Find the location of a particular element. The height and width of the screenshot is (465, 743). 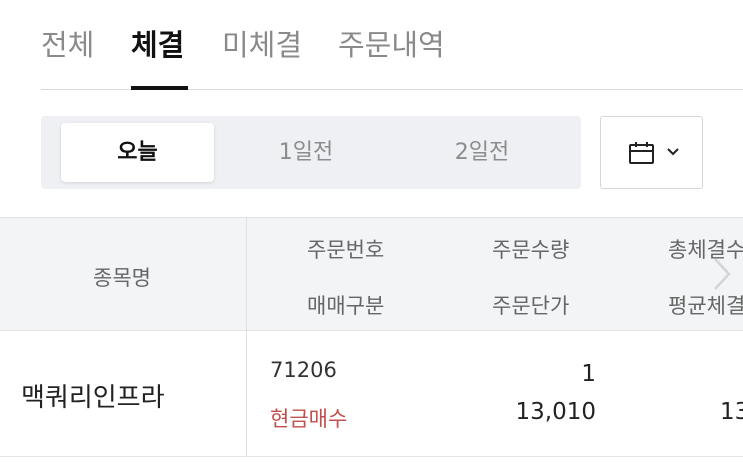

day-option-today: 오늘 is located at coordinates (137, 152).